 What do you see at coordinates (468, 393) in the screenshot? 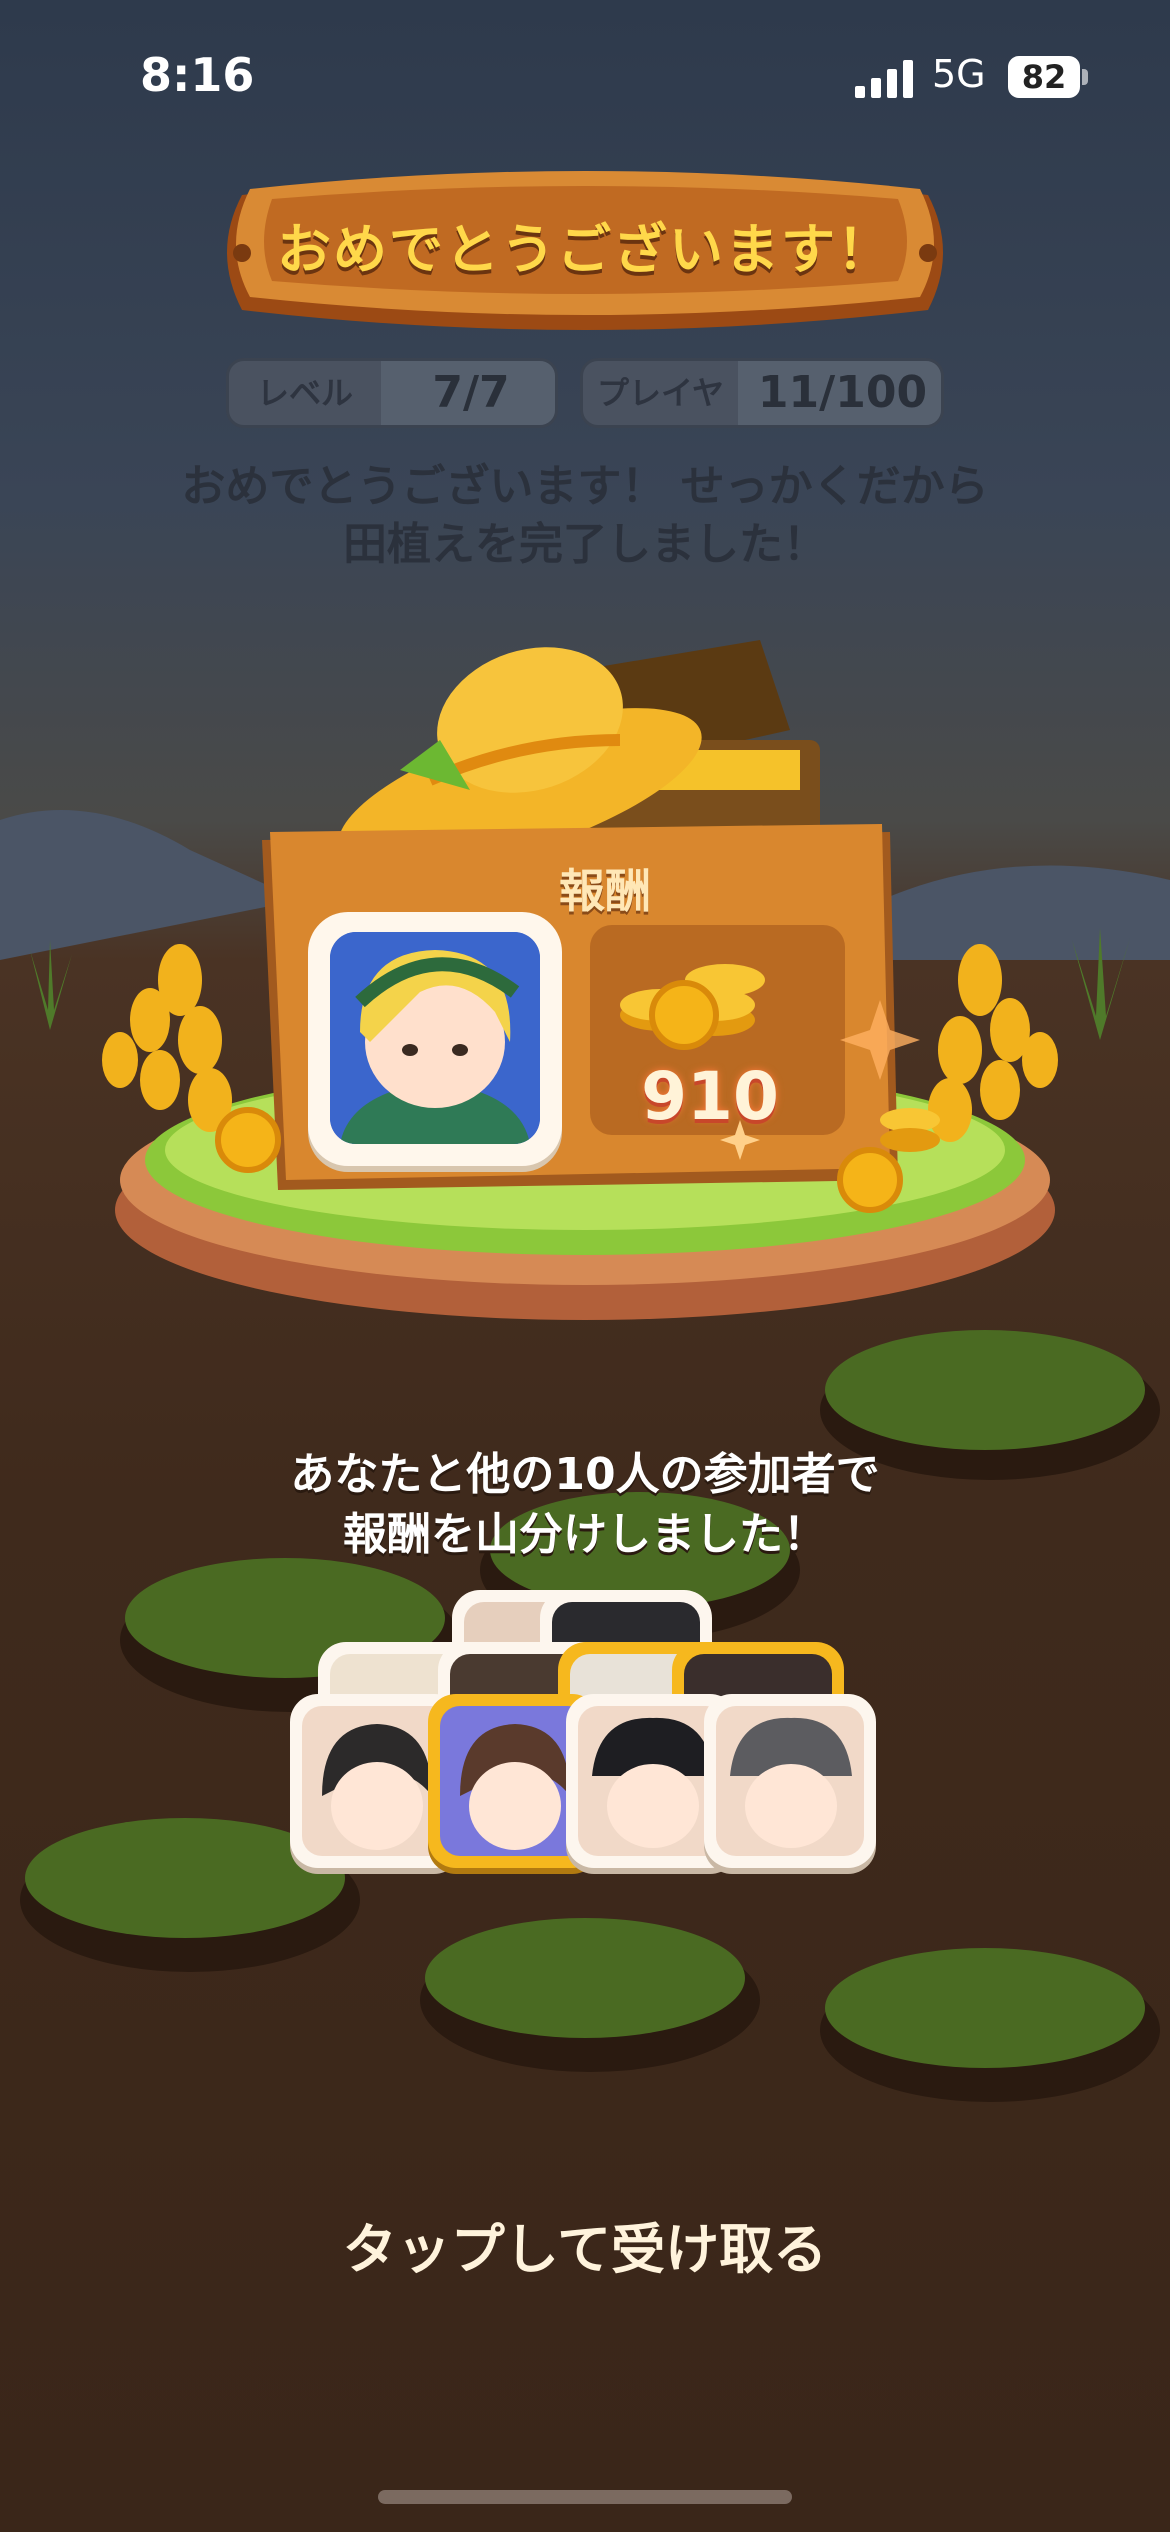
I see `level-value: 7/7` at bounding box center [468, 393].